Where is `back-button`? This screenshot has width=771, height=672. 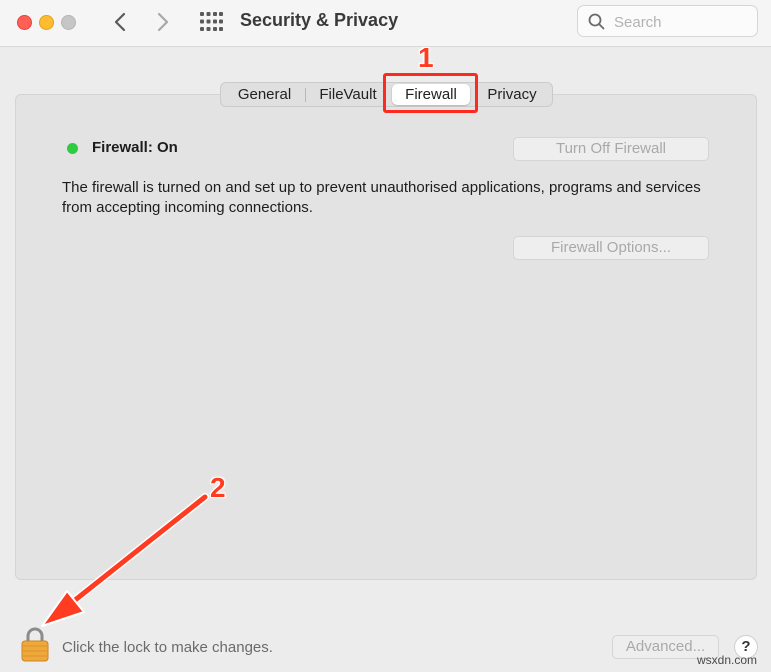
back-button is located at coordinates (120, 22).